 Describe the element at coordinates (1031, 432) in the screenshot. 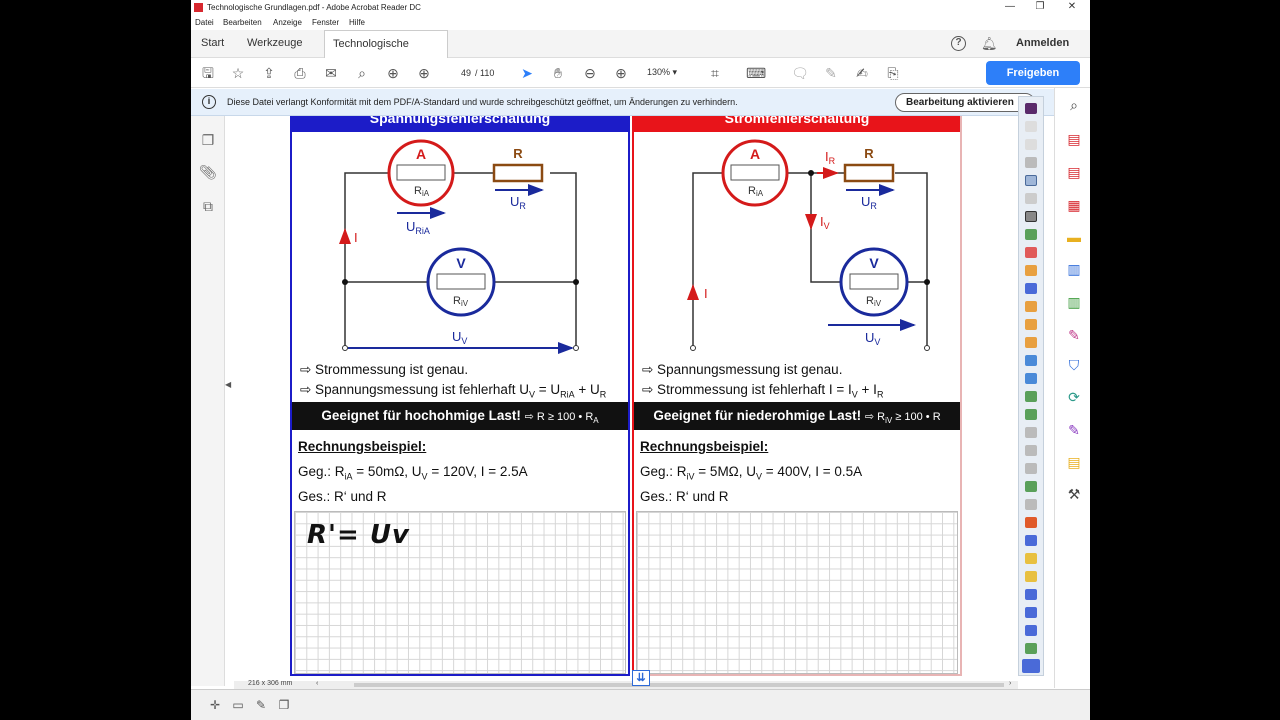

I see `redo-tool-icon` at that location.